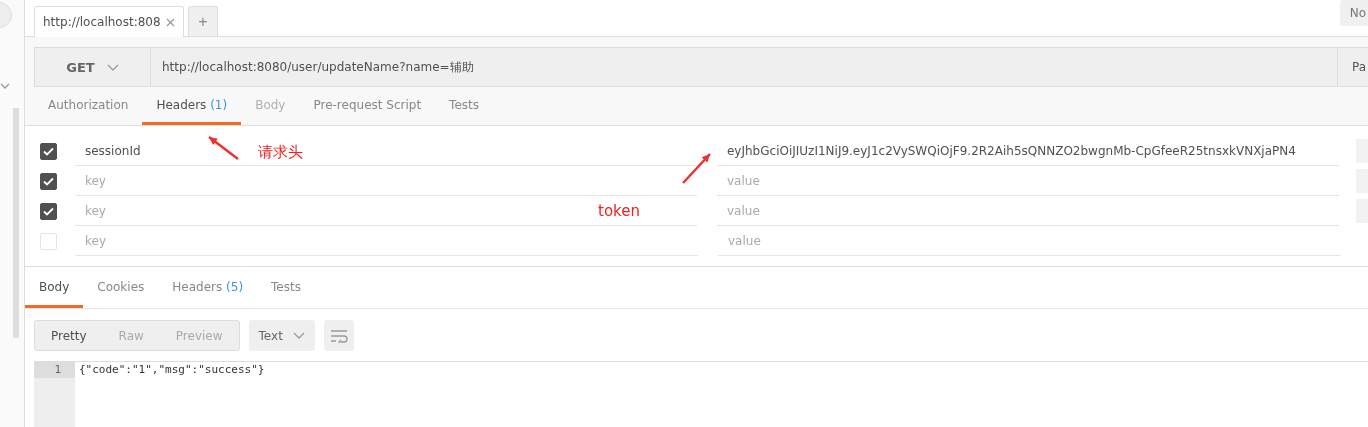 This screenshot has width=1368, height=427. I want to click on wrap-button, so click(338, 335).